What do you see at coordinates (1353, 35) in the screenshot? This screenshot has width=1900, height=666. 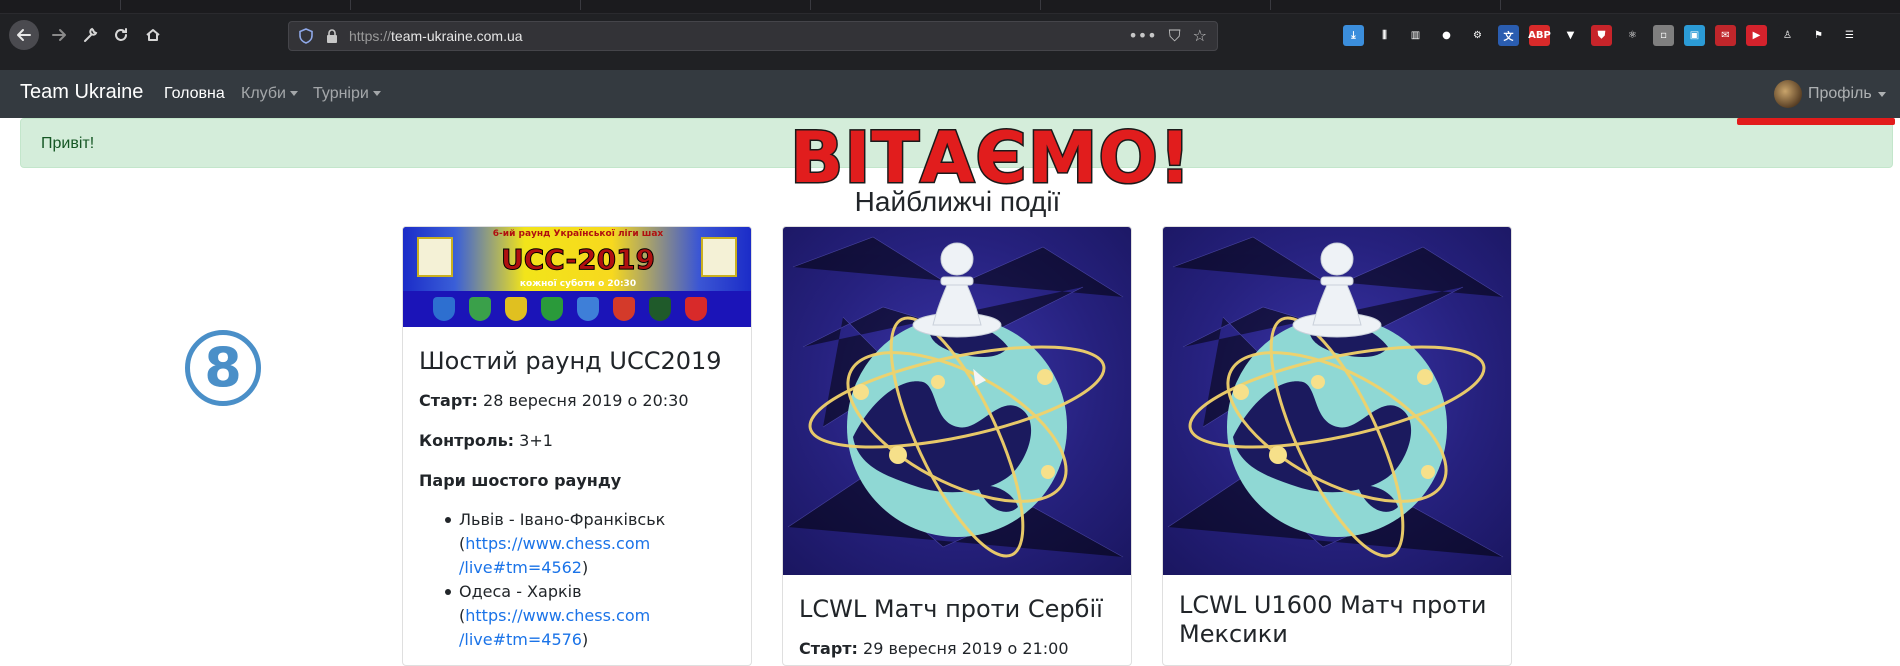 I see `download-icon: ⤓` at bounding box center [1353, 35].